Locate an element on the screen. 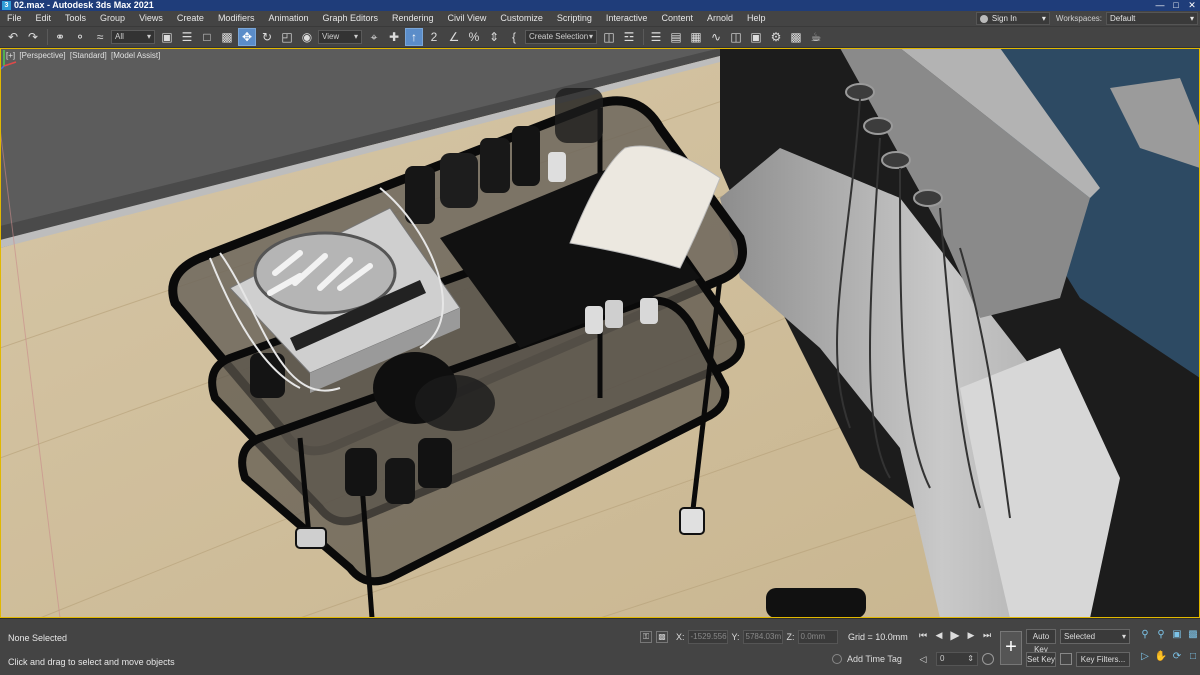  menu-interactive: Interactive is located at coordinates (627, 18).